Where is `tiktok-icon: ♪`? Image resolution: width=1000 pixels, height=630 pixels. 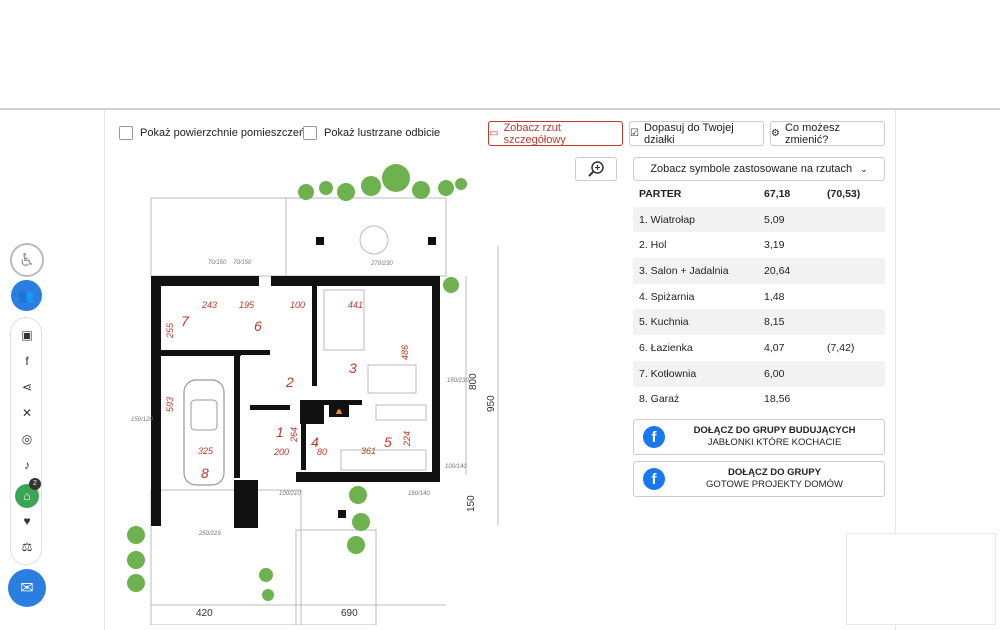
tiktok-icon: ♪ is located at coordinates (27, 465).